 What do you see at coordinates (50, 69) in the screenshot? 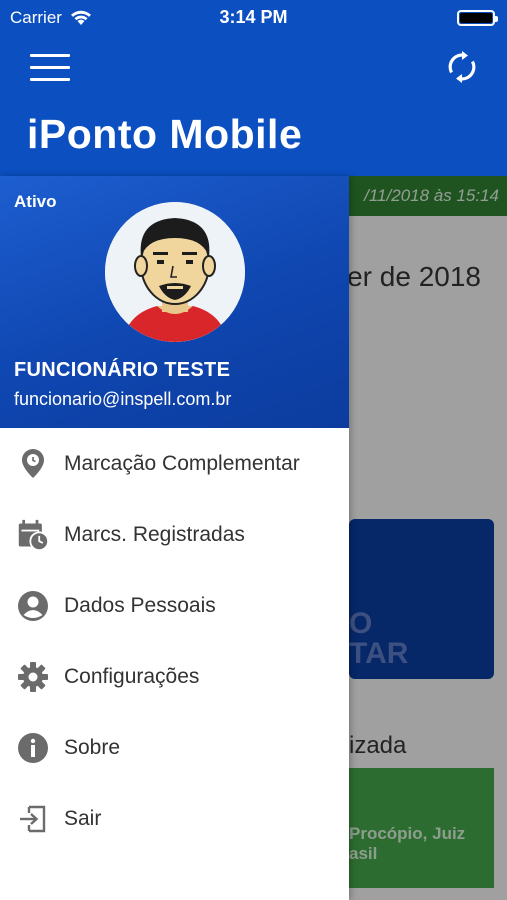
I see `hamburger-menu-button` at bounding box center [50, 69].